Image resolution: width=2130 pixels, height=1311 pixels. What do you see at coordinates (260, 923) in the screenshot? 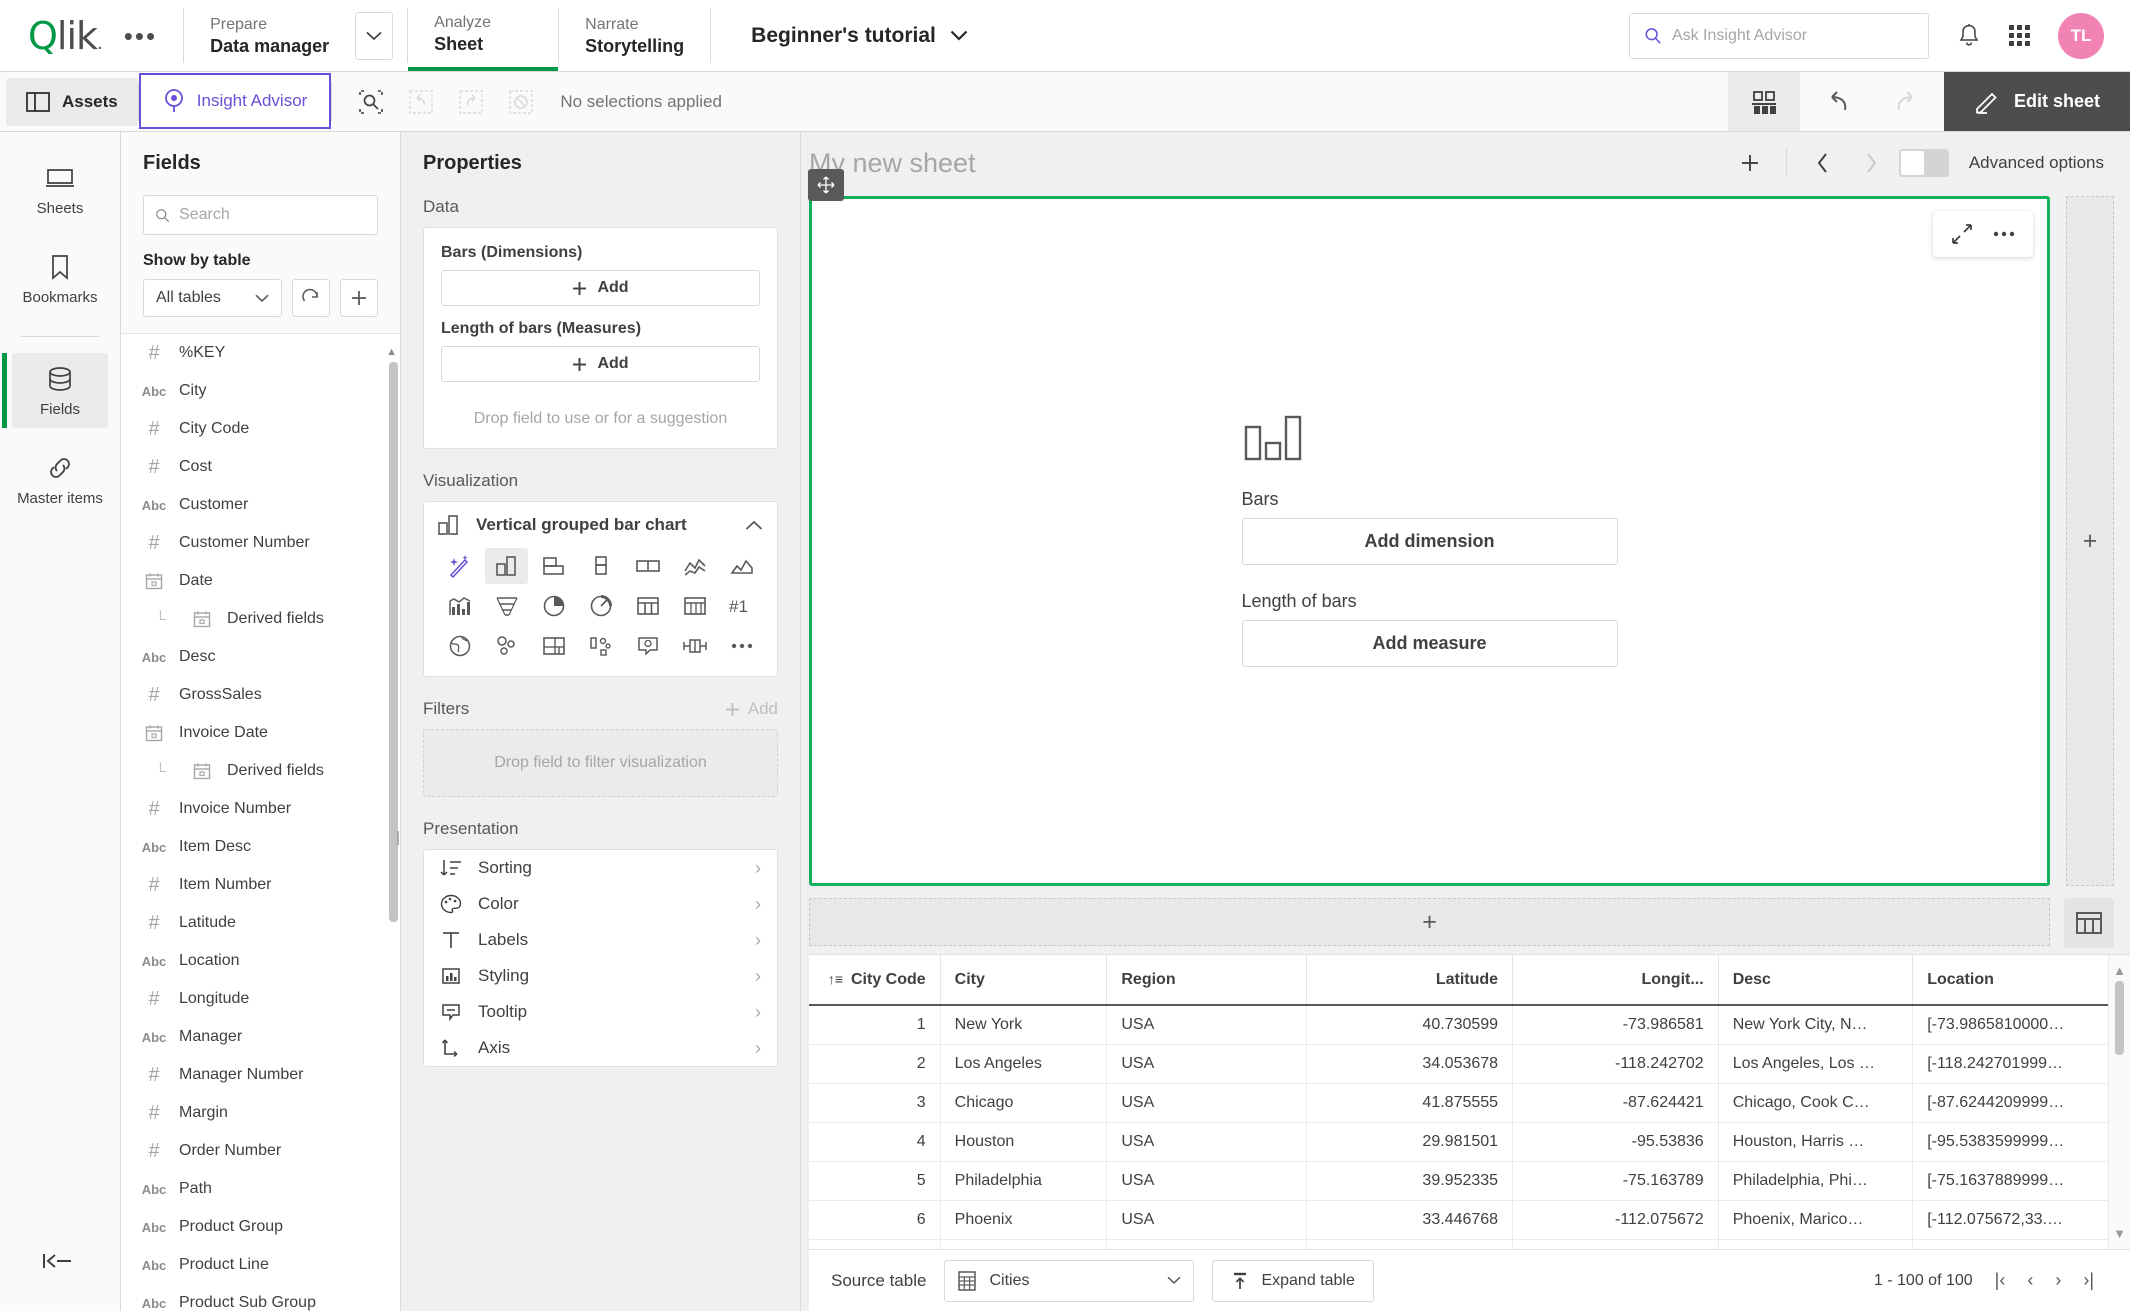
I see `field-row: # Latitude` at bounding box center [260, 923].